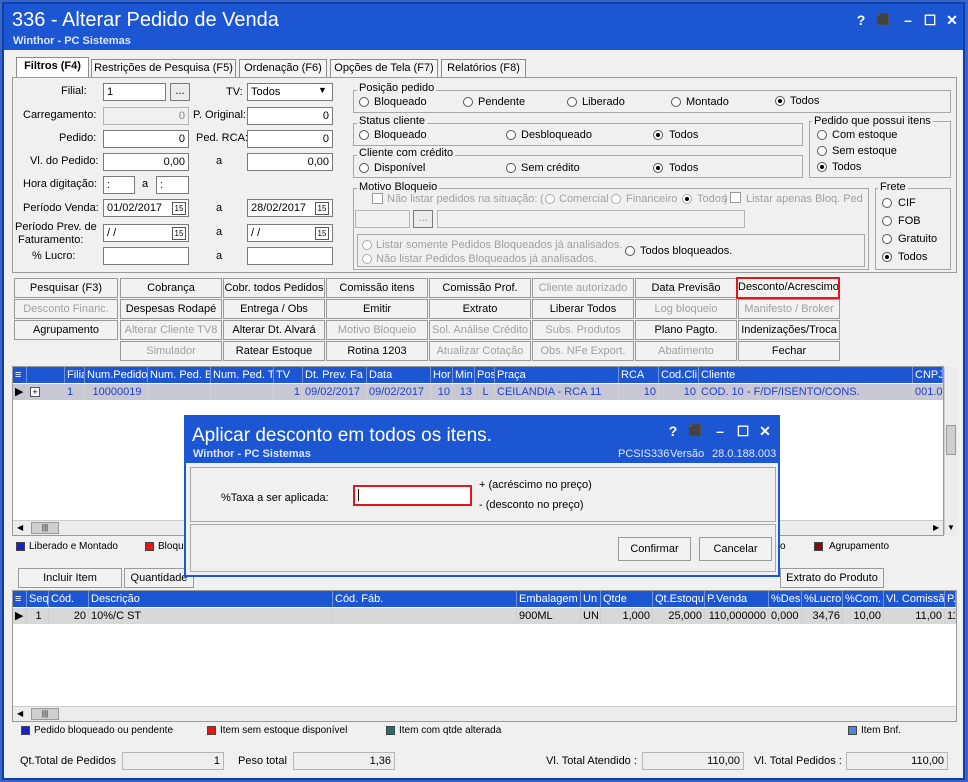  Describe the element at coordinates (480, 309) in the screenshot. I see `extrato-button: Extrato` at that location.